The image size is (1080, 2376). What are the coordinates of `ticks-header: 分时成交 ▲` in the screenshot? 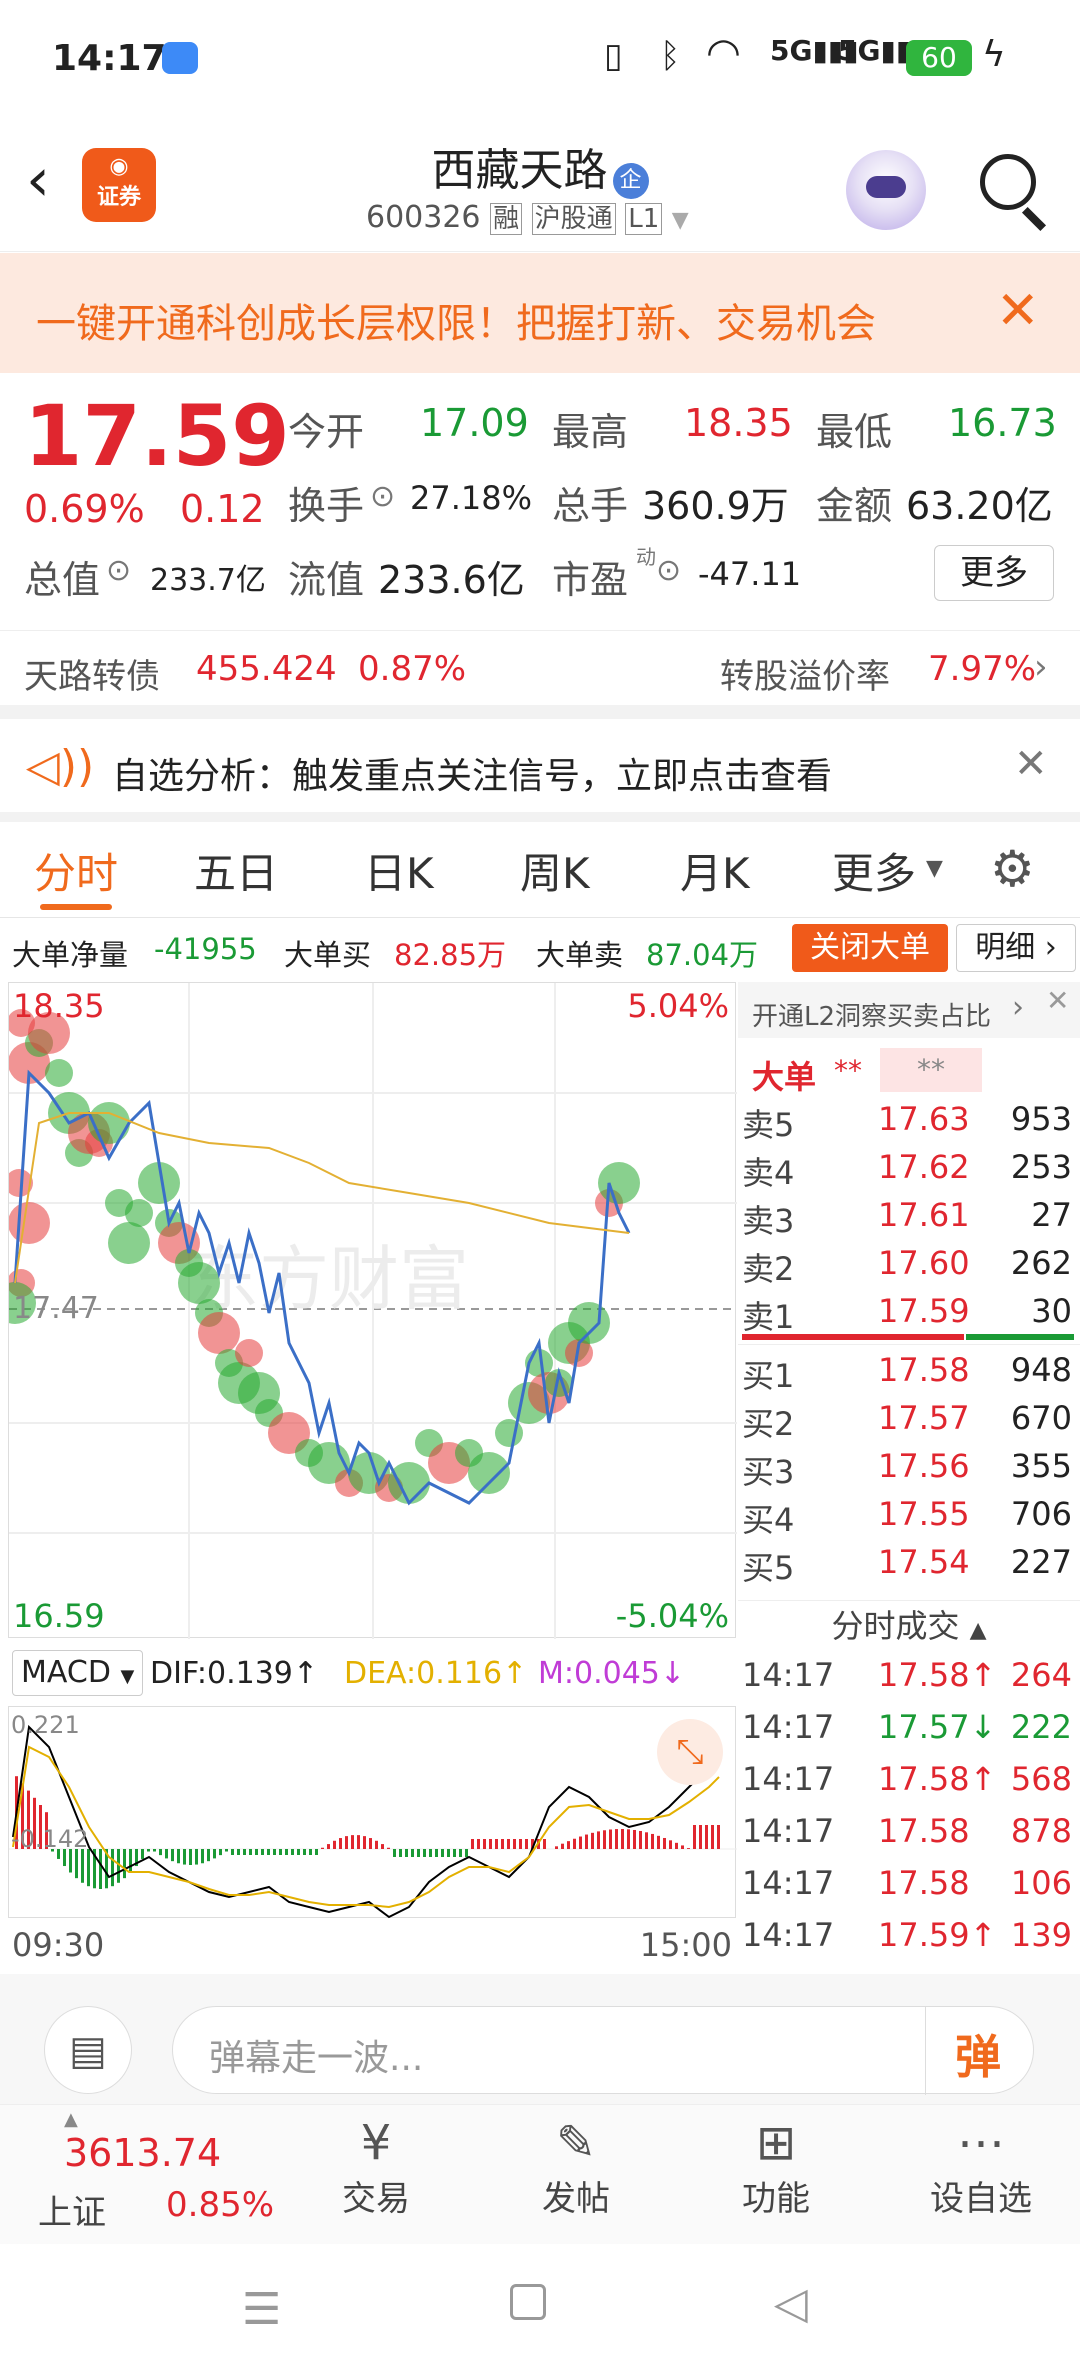 It's located at (909, 1624).